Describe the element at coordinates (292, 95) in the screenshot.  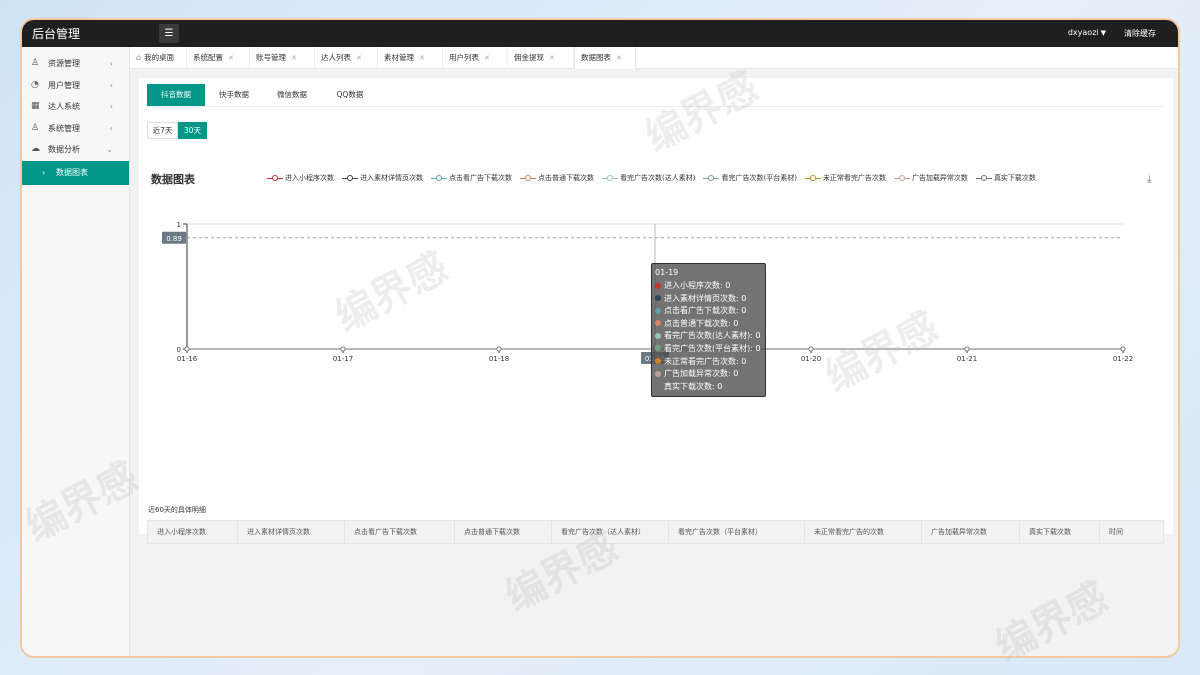
I see `tab-wechat: 微信数据` at that location.